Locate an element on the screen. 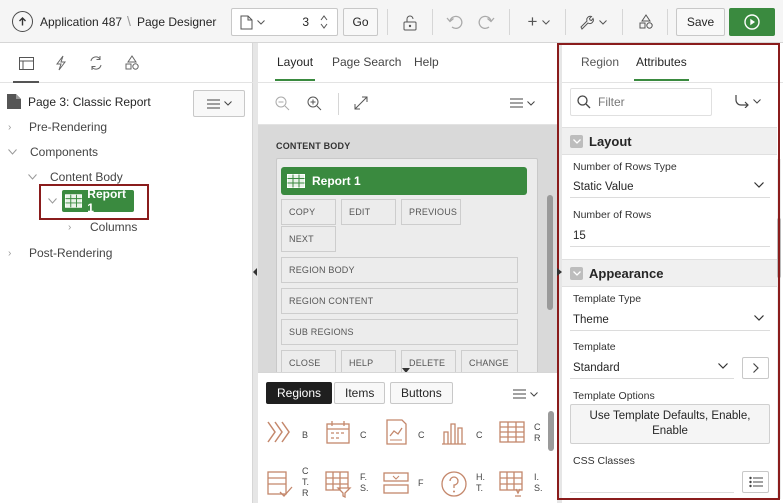 The height and width of the screenshot is (503, 783). zoom-in-icon is located at coordinates (314, 103).